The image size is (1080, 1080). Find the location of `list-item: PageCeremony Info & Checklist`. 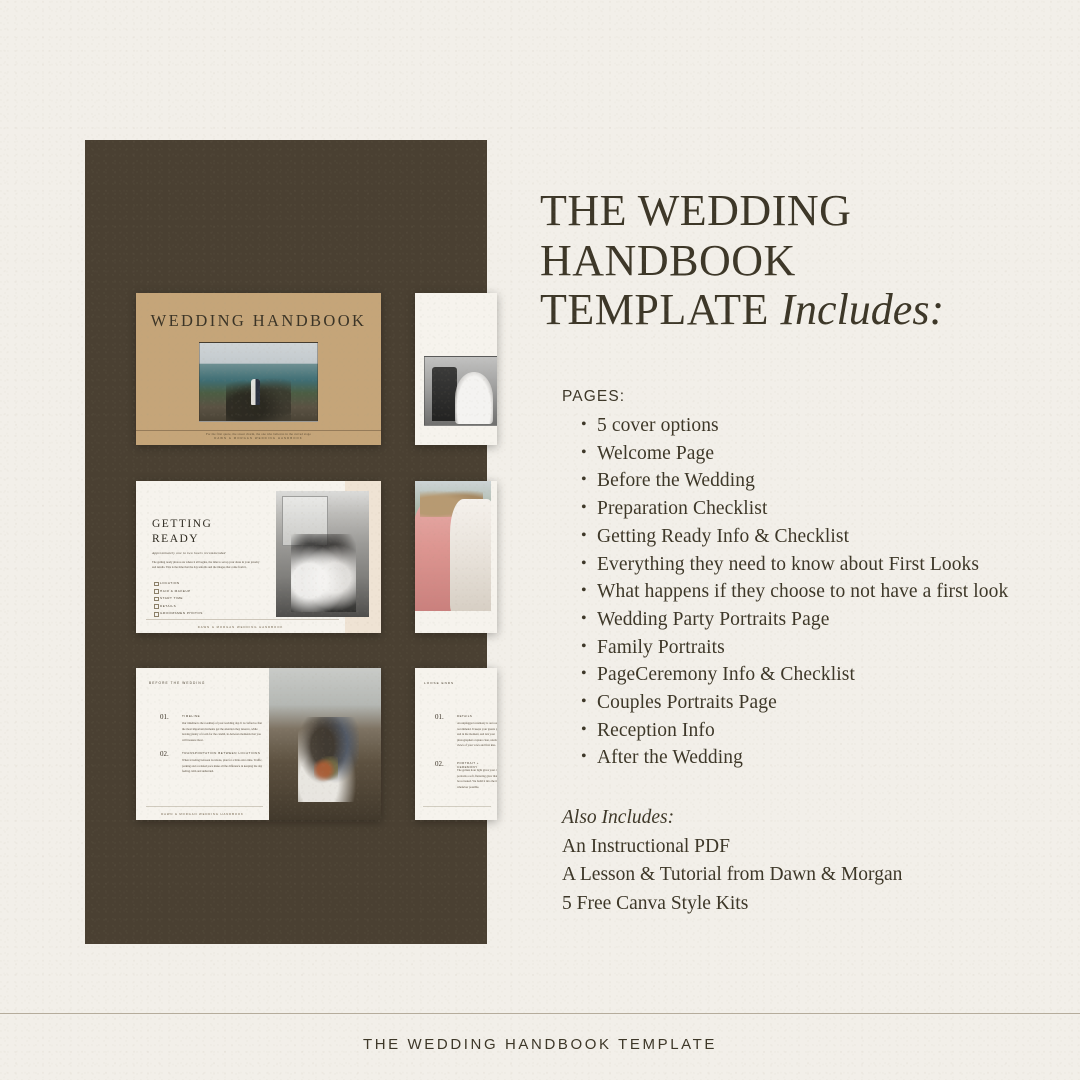

list-item: PageCeremony Info & Checklist is located at coordinates (794, 674).